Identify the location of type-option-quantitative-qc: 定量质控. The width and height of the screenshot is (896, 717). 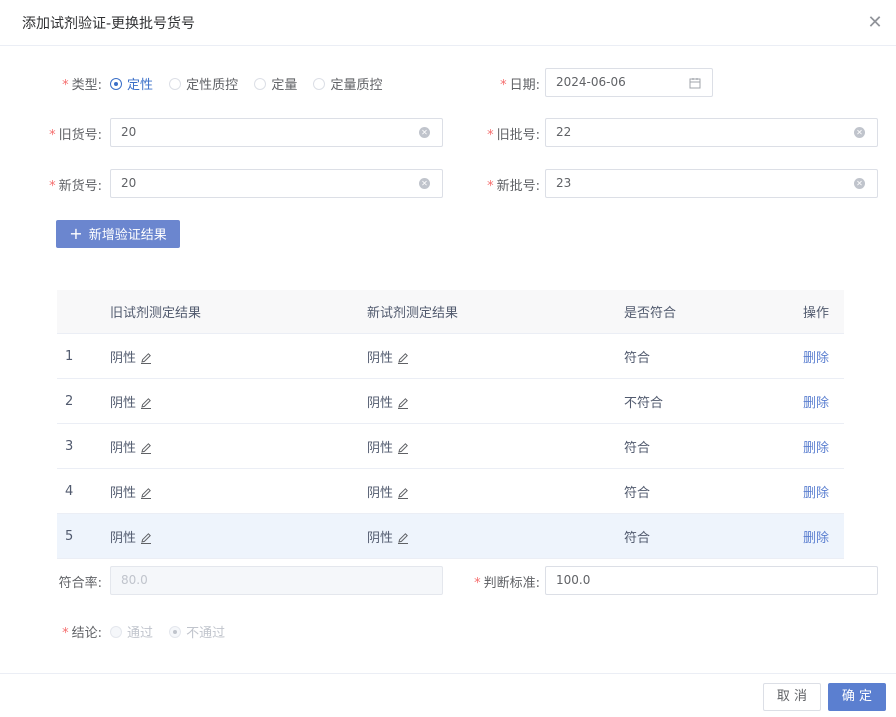
(347, 83).